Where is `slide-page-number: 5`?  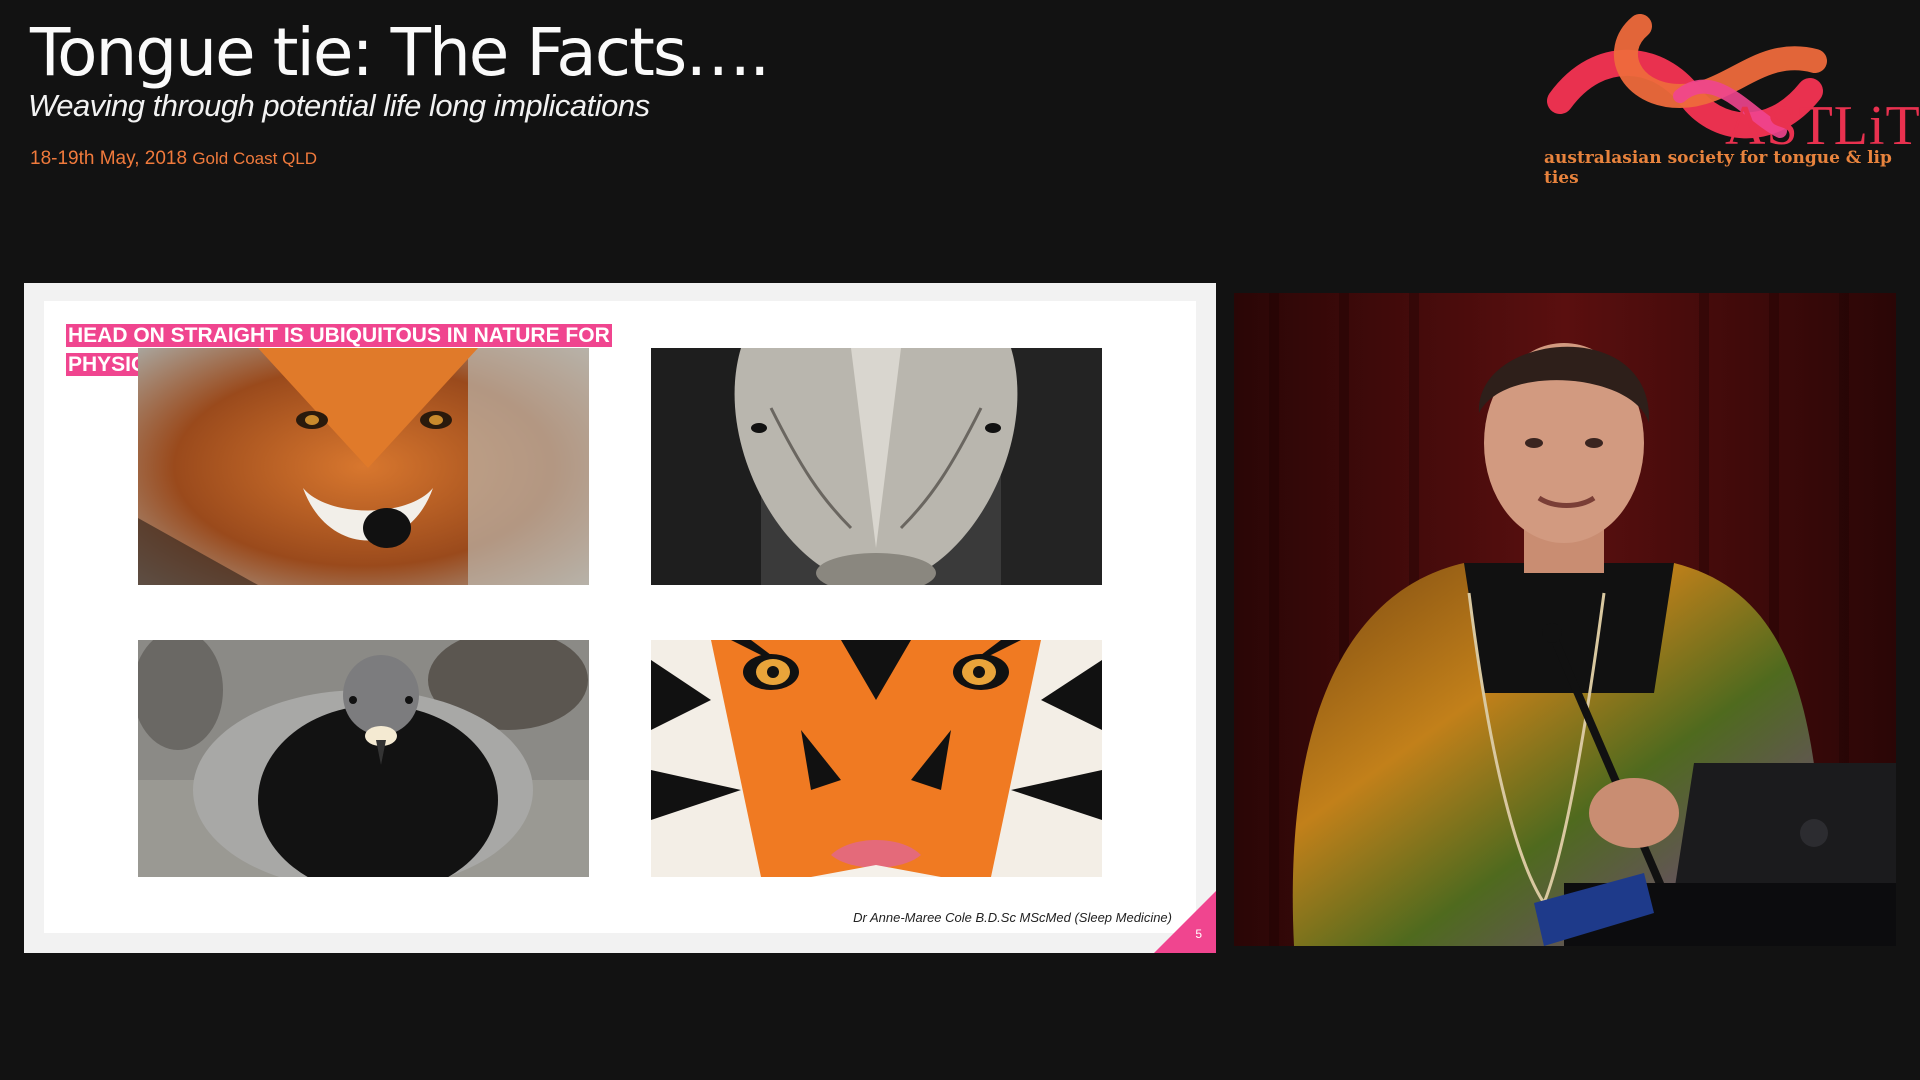 slide-page-number: 5 is located at coordinates (1198, 934).